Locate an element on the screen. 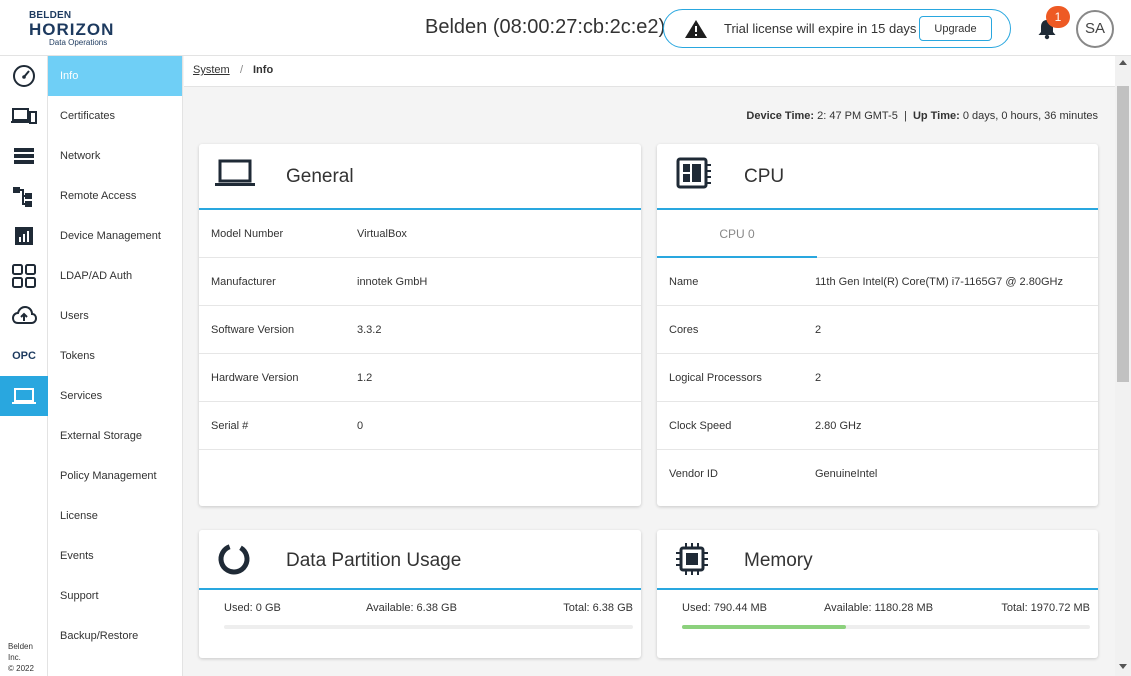 This screenshot has height=676, width=1131. main-scrollbar is located at coordinates (1123, 366).